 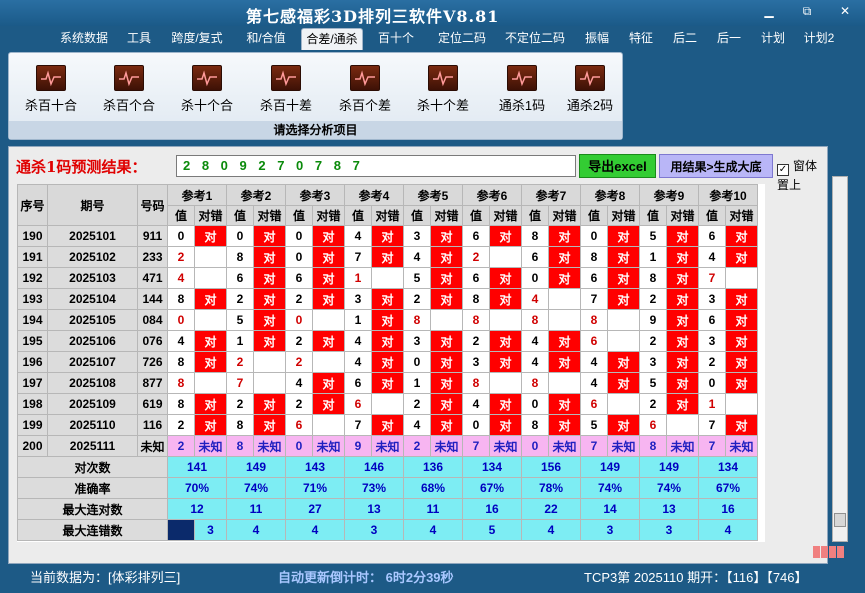 I want to click on stats-value: 74%, so click(x=610, y=488).